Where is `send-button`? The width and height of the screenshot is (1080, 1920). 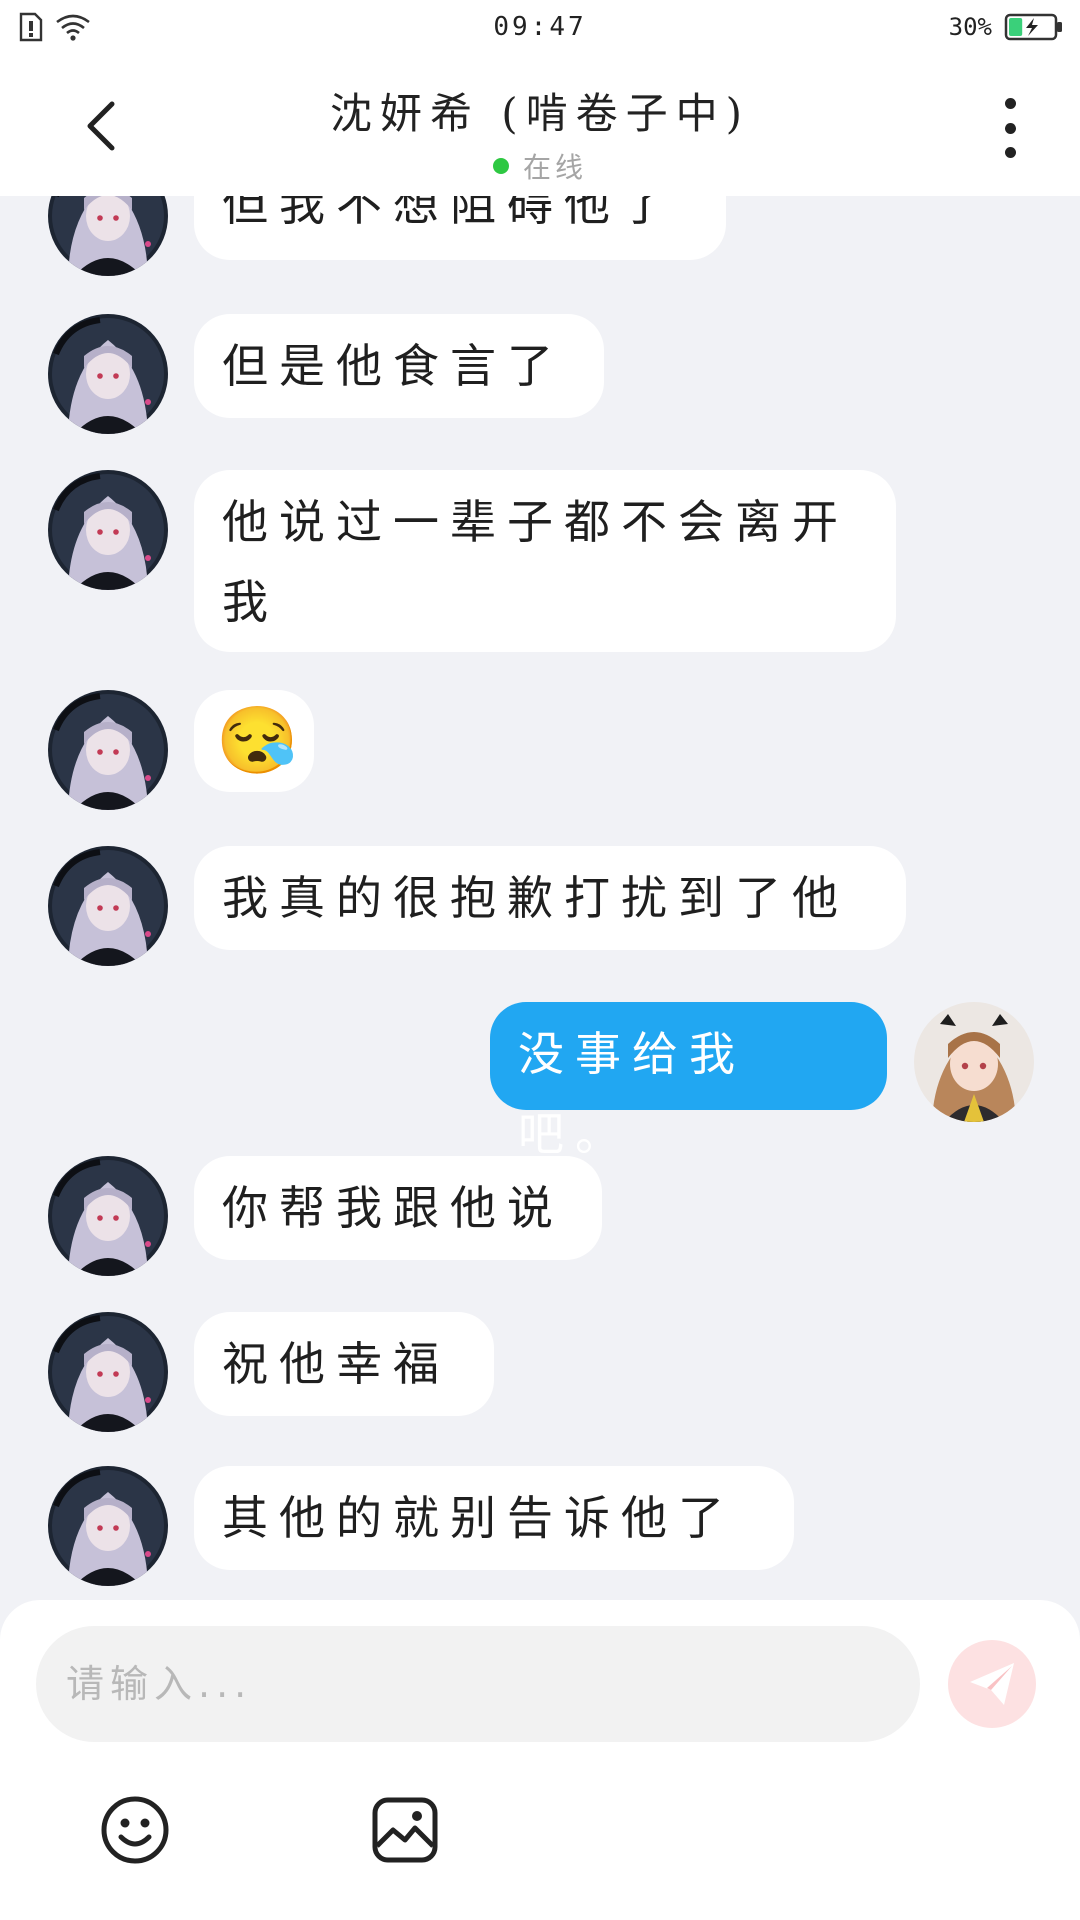 send-button is located at coordinates (992, 1684).